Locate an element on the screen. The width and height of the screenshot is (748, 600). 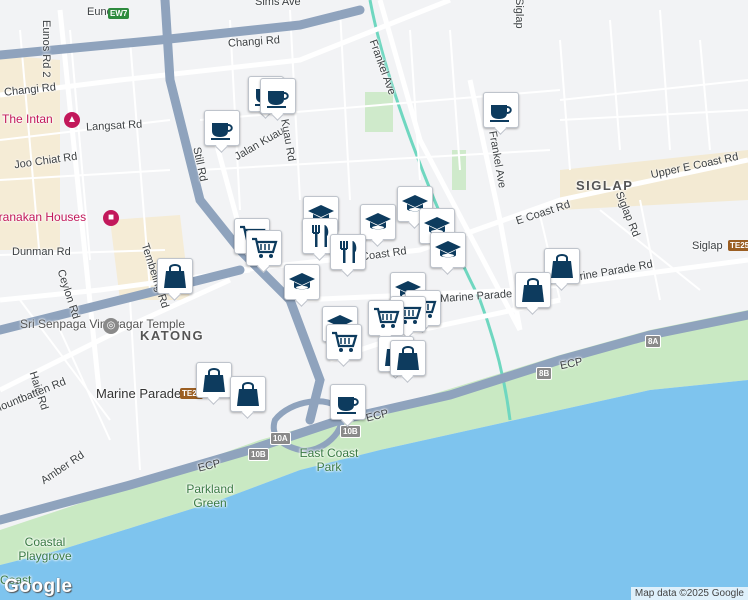
mrt-station-badge: TE25 is located at coordinates (738, 245).